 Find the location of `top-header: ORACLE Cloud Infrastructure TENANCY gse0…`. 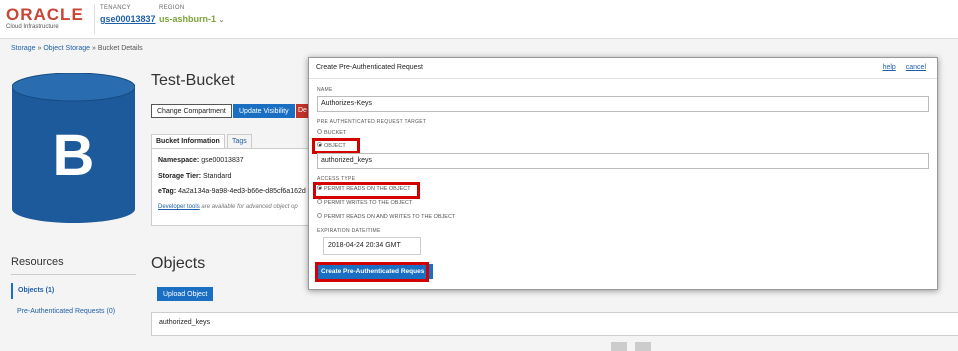

top-header: ORACLE Cloud Infrastructure TENANCY gse0… is located at coordinates (479, 19).